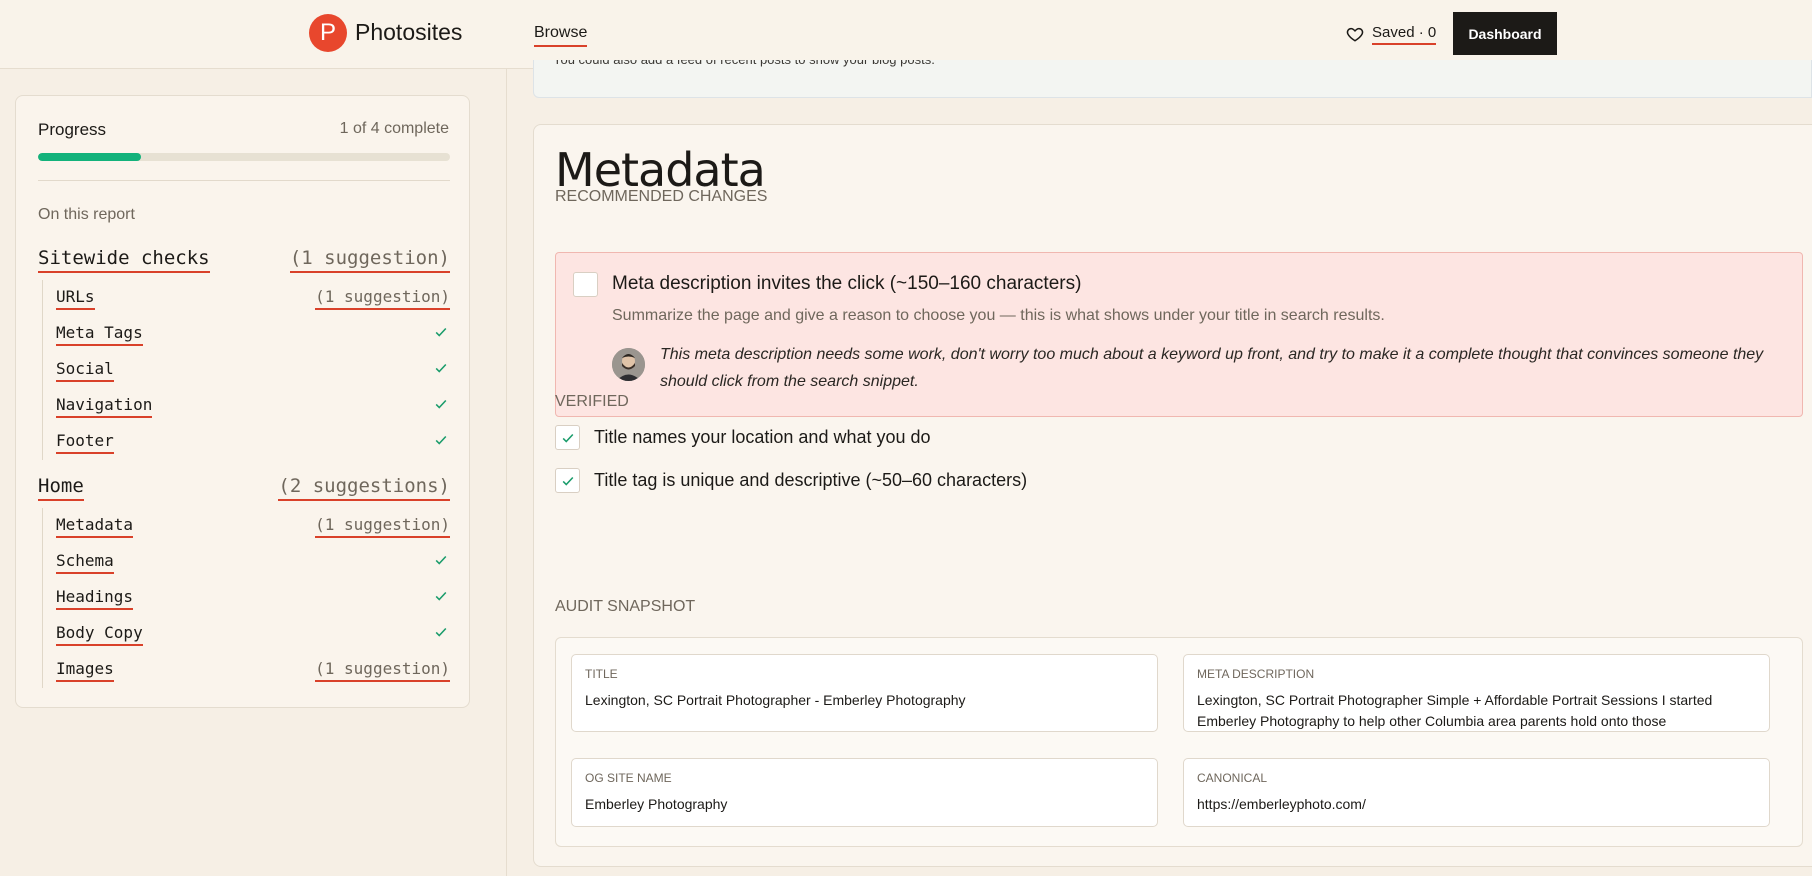 This screenshot has height=876, width=1812. What do you see at coordinates (561, 35) in the screenshot?
I see `browse-link: Browse` at bounding box center [561, 35].